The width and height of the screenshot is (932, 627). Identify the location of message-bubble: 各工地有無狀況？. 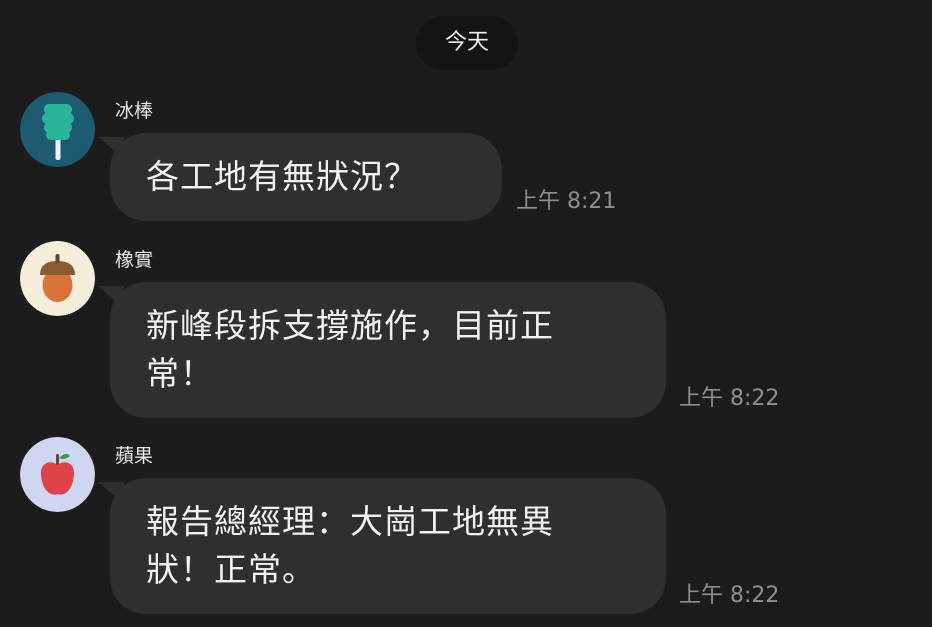
(300, 177).